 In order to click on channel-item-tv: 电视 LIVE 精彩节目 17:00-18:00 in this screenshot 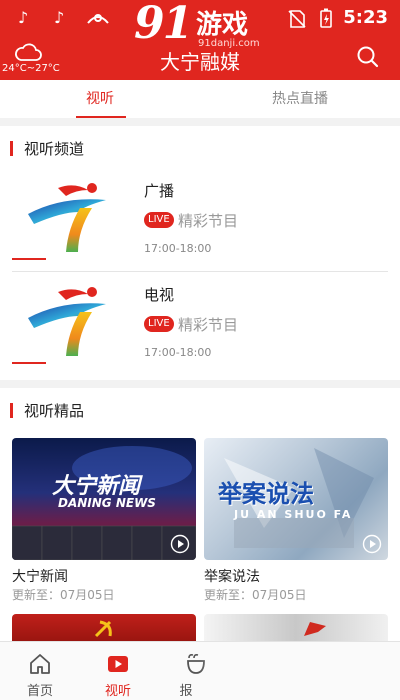, I will do `click(200, 326)`.